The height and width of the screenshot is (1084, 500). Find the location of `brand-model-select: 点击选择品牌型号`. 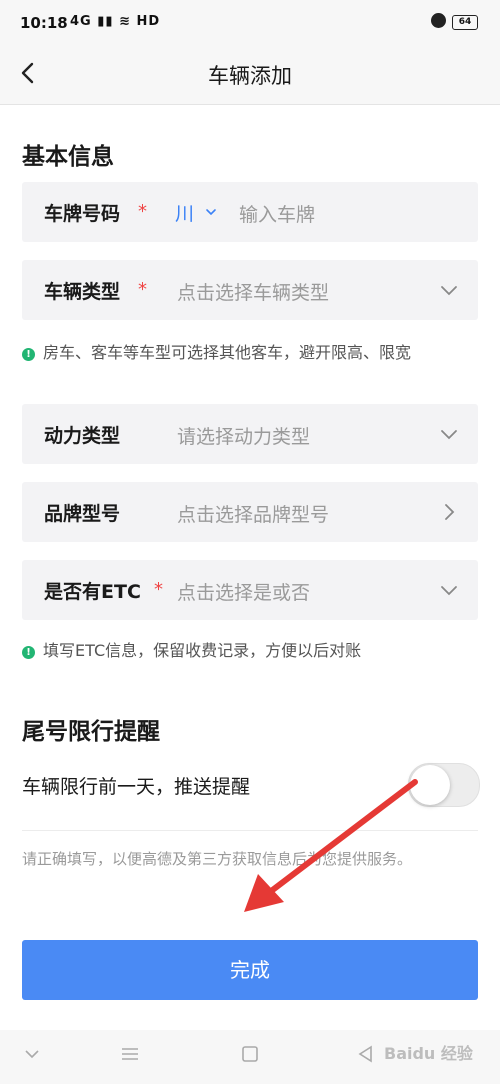

brand-model-select: 点击选择品牌型号 is located at coordinates (253, 513).